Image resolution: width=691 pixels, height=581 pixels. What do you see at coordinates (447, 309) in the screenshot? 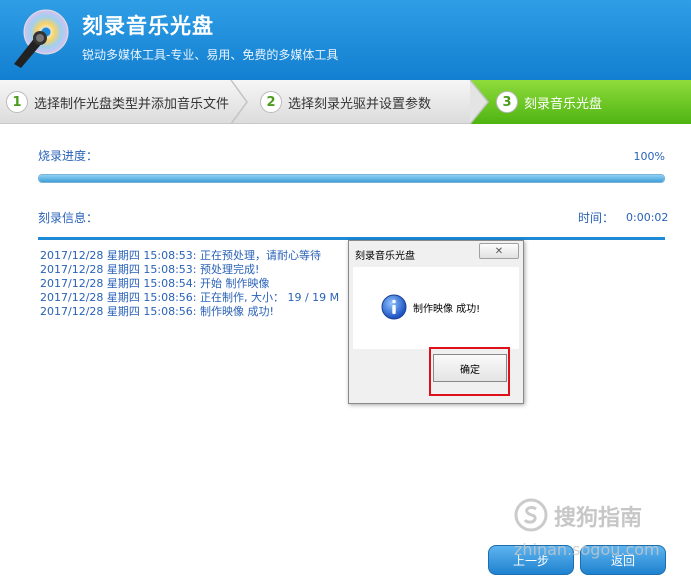
I see `dialog-message: 制作映像 成功!` at bounding box center [447, 309].